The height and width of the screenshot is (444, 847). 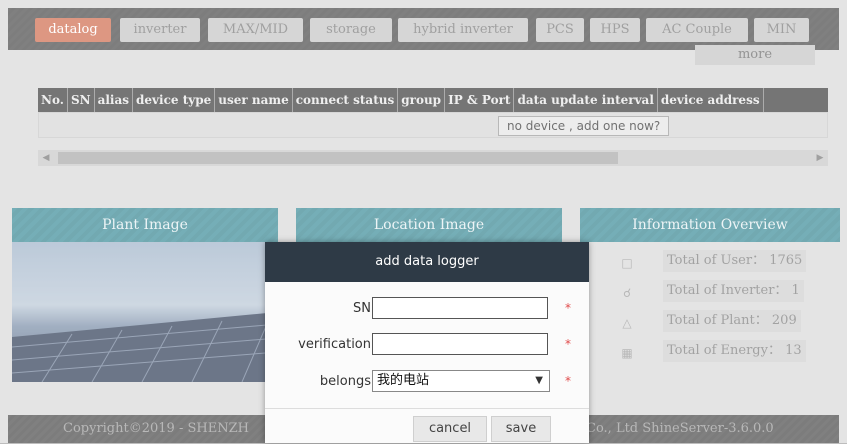 What do you see at coordinates (362, 308) in the screenshot?
I see `sn-label: SN` at bounding box center [362, 308].